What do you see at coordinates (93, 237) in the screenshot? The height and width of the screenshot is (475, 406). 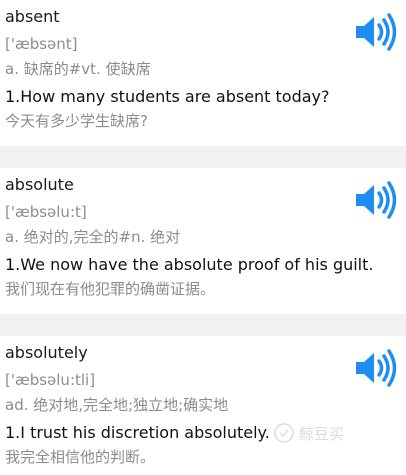 I see `entry-meaning: a. 绝对的,完全的#n. 绝对` at bounding box center [93, 237].